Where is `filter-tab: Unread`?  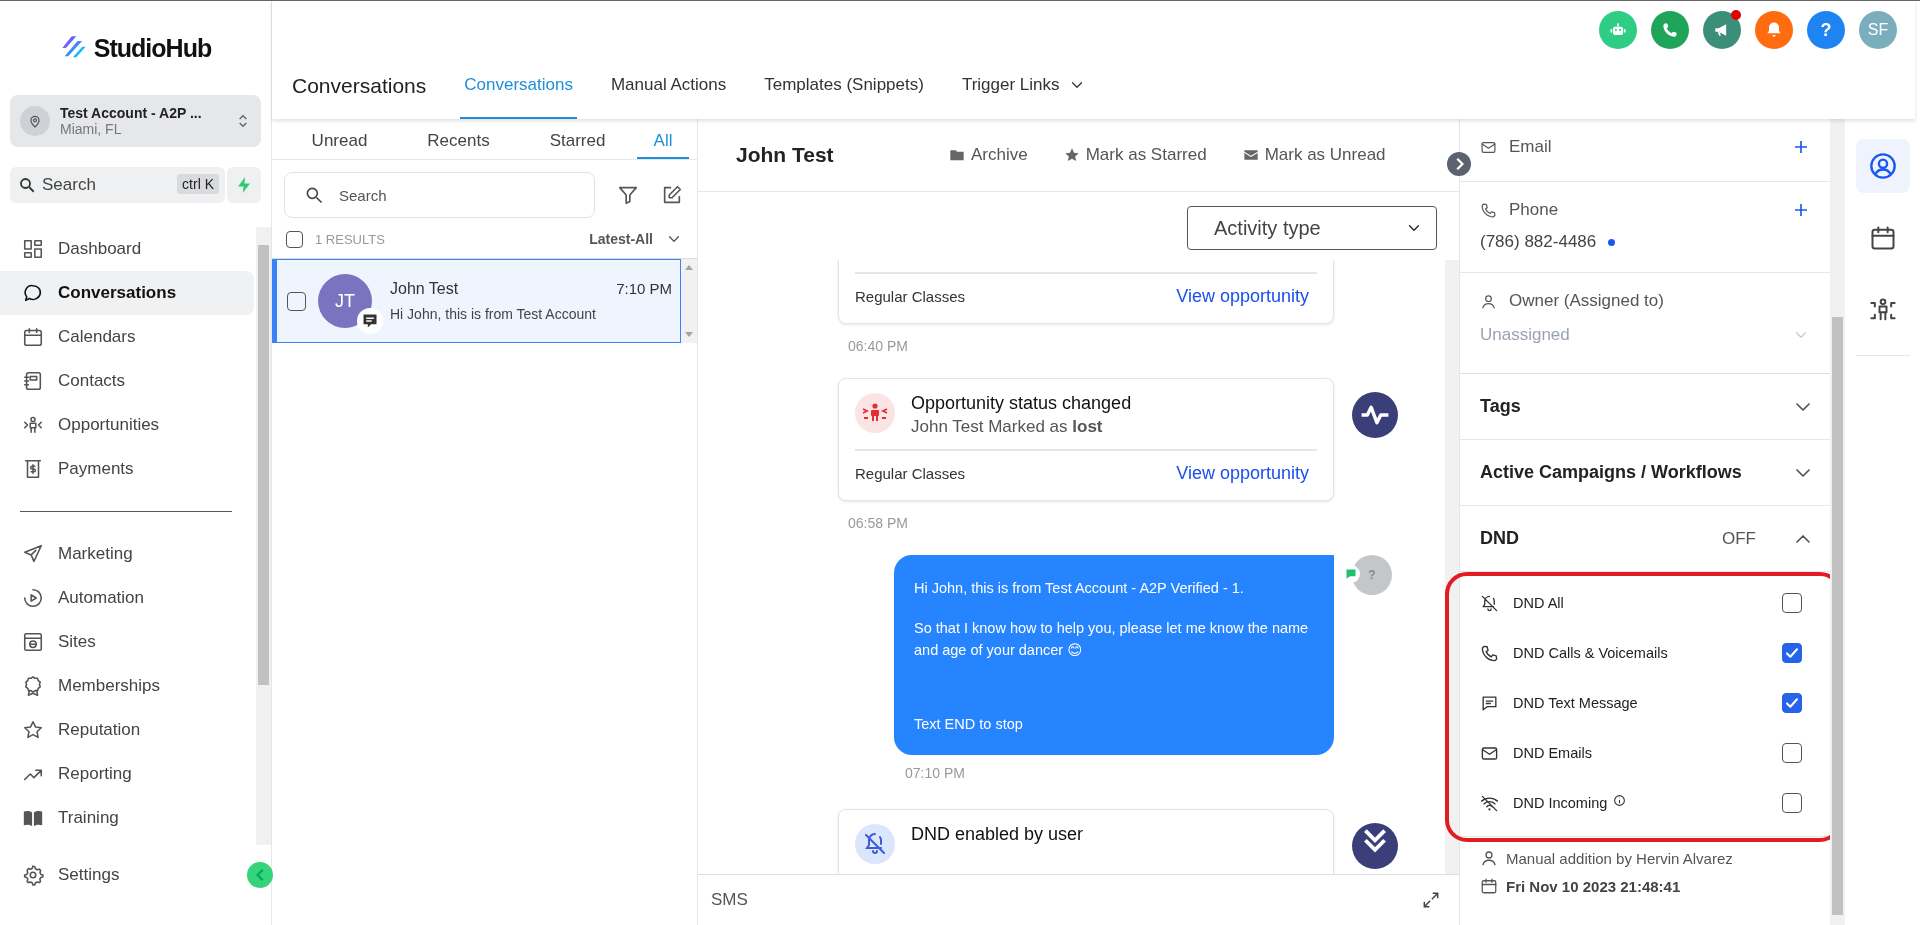
filter-tab: Unread is located at coordinates (339, 140).